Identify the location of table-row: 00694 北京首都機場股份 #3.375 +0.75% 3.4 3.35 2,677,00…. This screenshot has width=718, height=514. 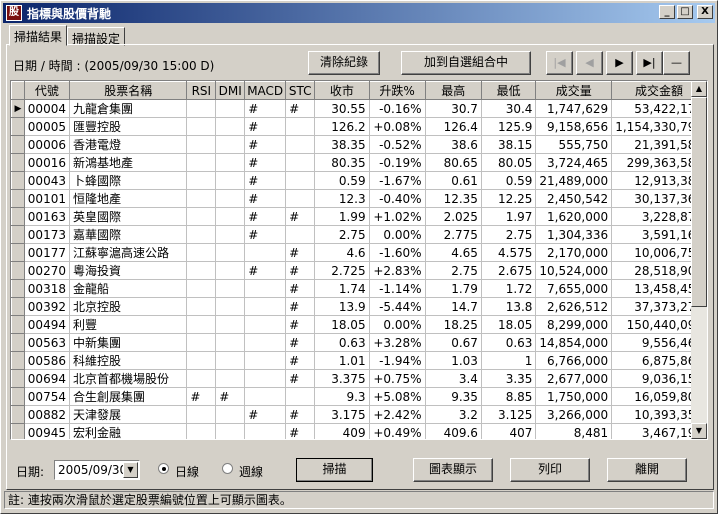
(359, 378).